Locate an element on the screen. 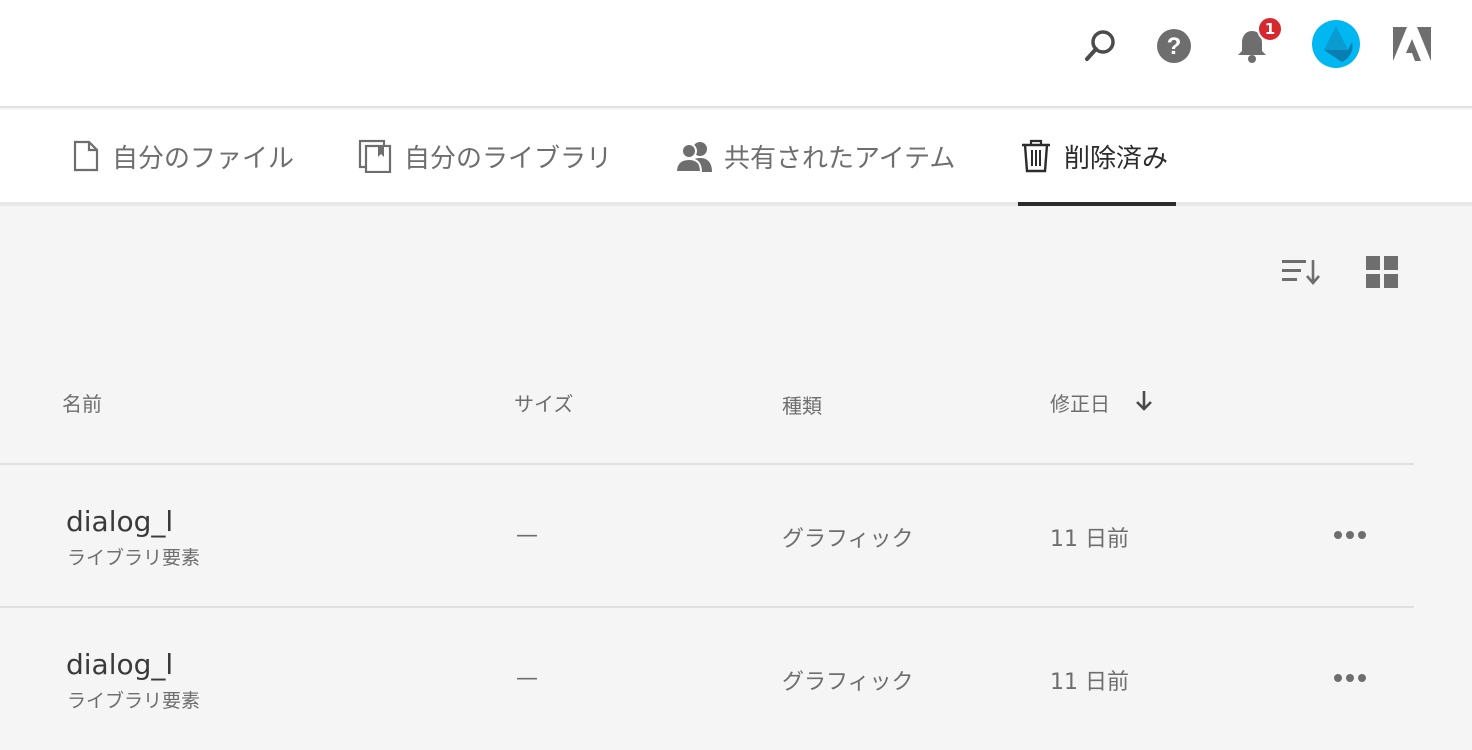 This screenshot has height=750, width=1472. sort-icon is located at coordinates (1300, 272).